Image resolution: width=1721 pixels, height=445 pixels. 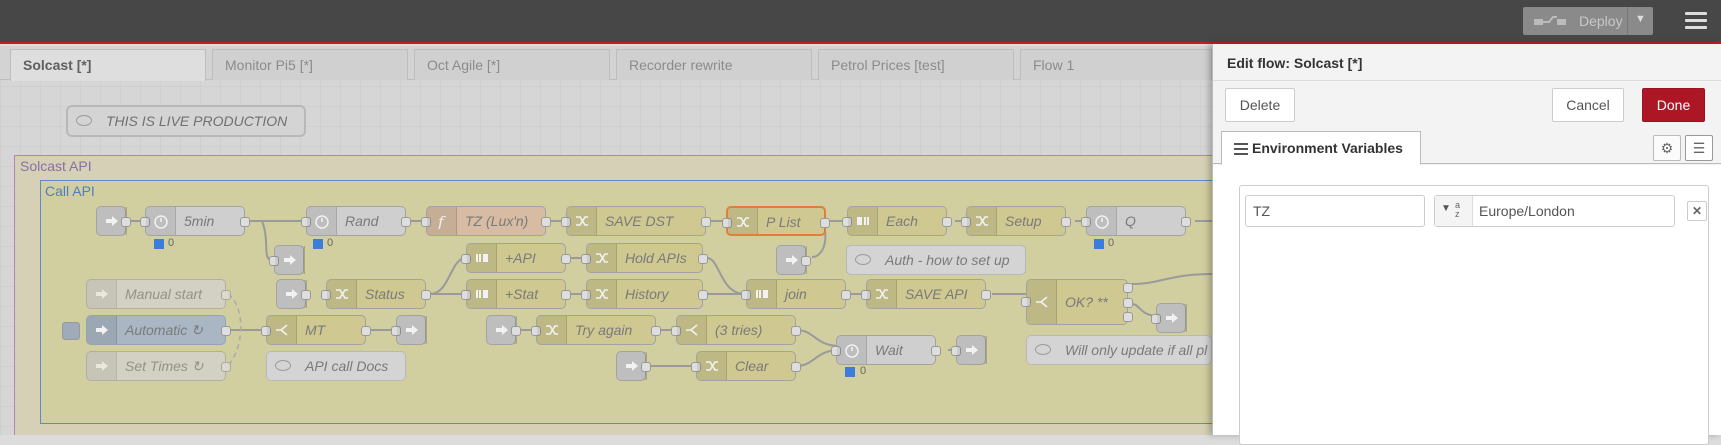 I want to click on comment-api-call-docs: API call Docs, so click(x=336, y=366).